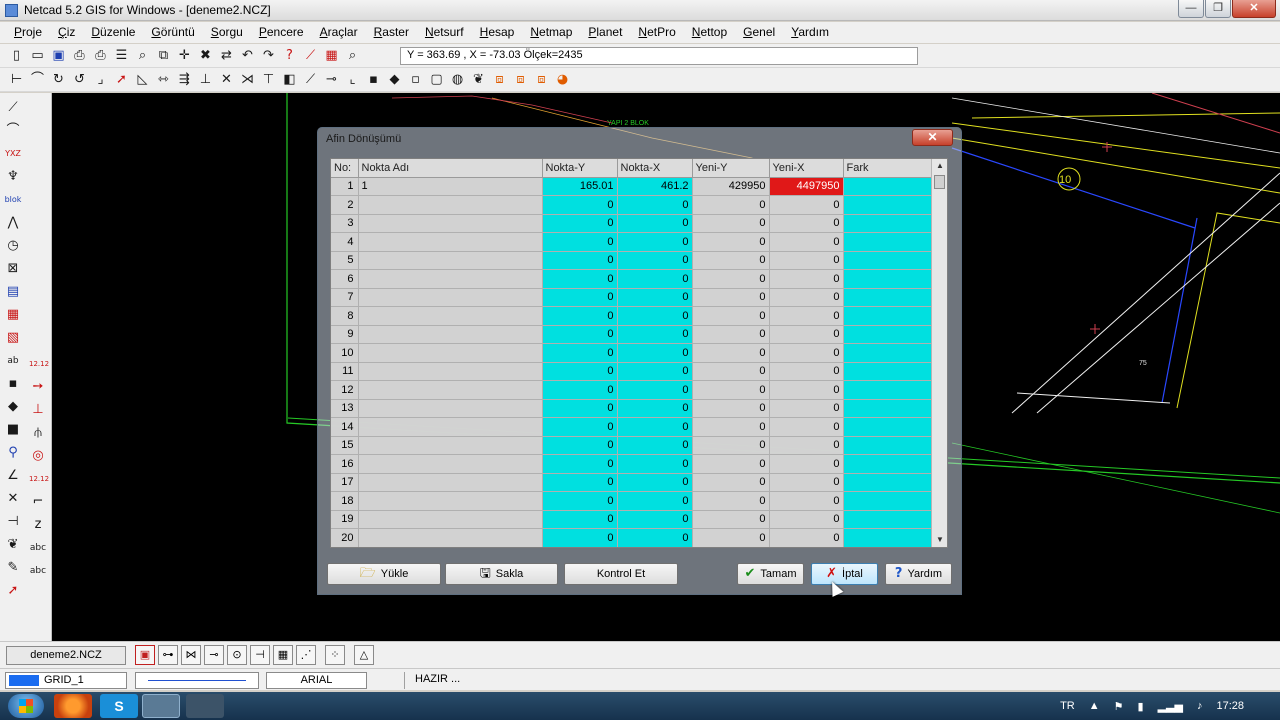  I want to click on print-icon: ⎙, so click(100, 55).